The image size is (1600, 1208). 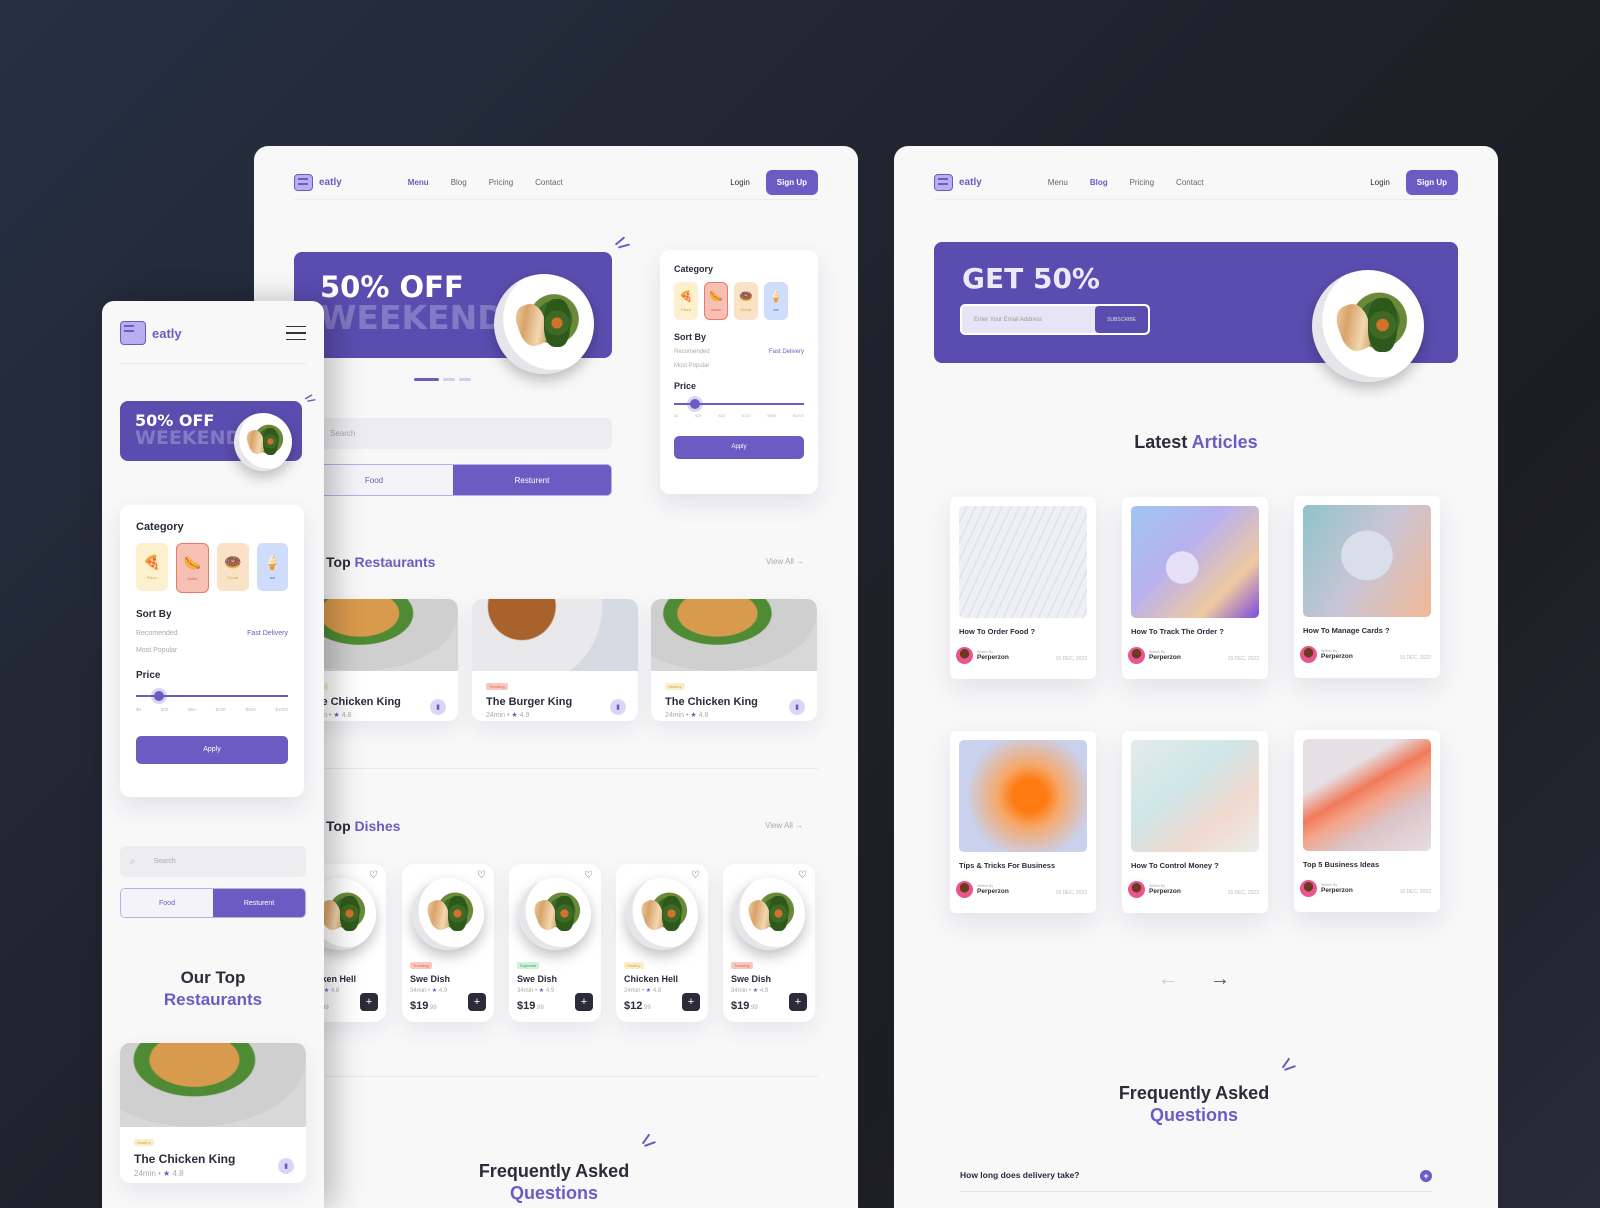 I want to click on view-all-restaurants: View All →, so click(x=785, y=561).